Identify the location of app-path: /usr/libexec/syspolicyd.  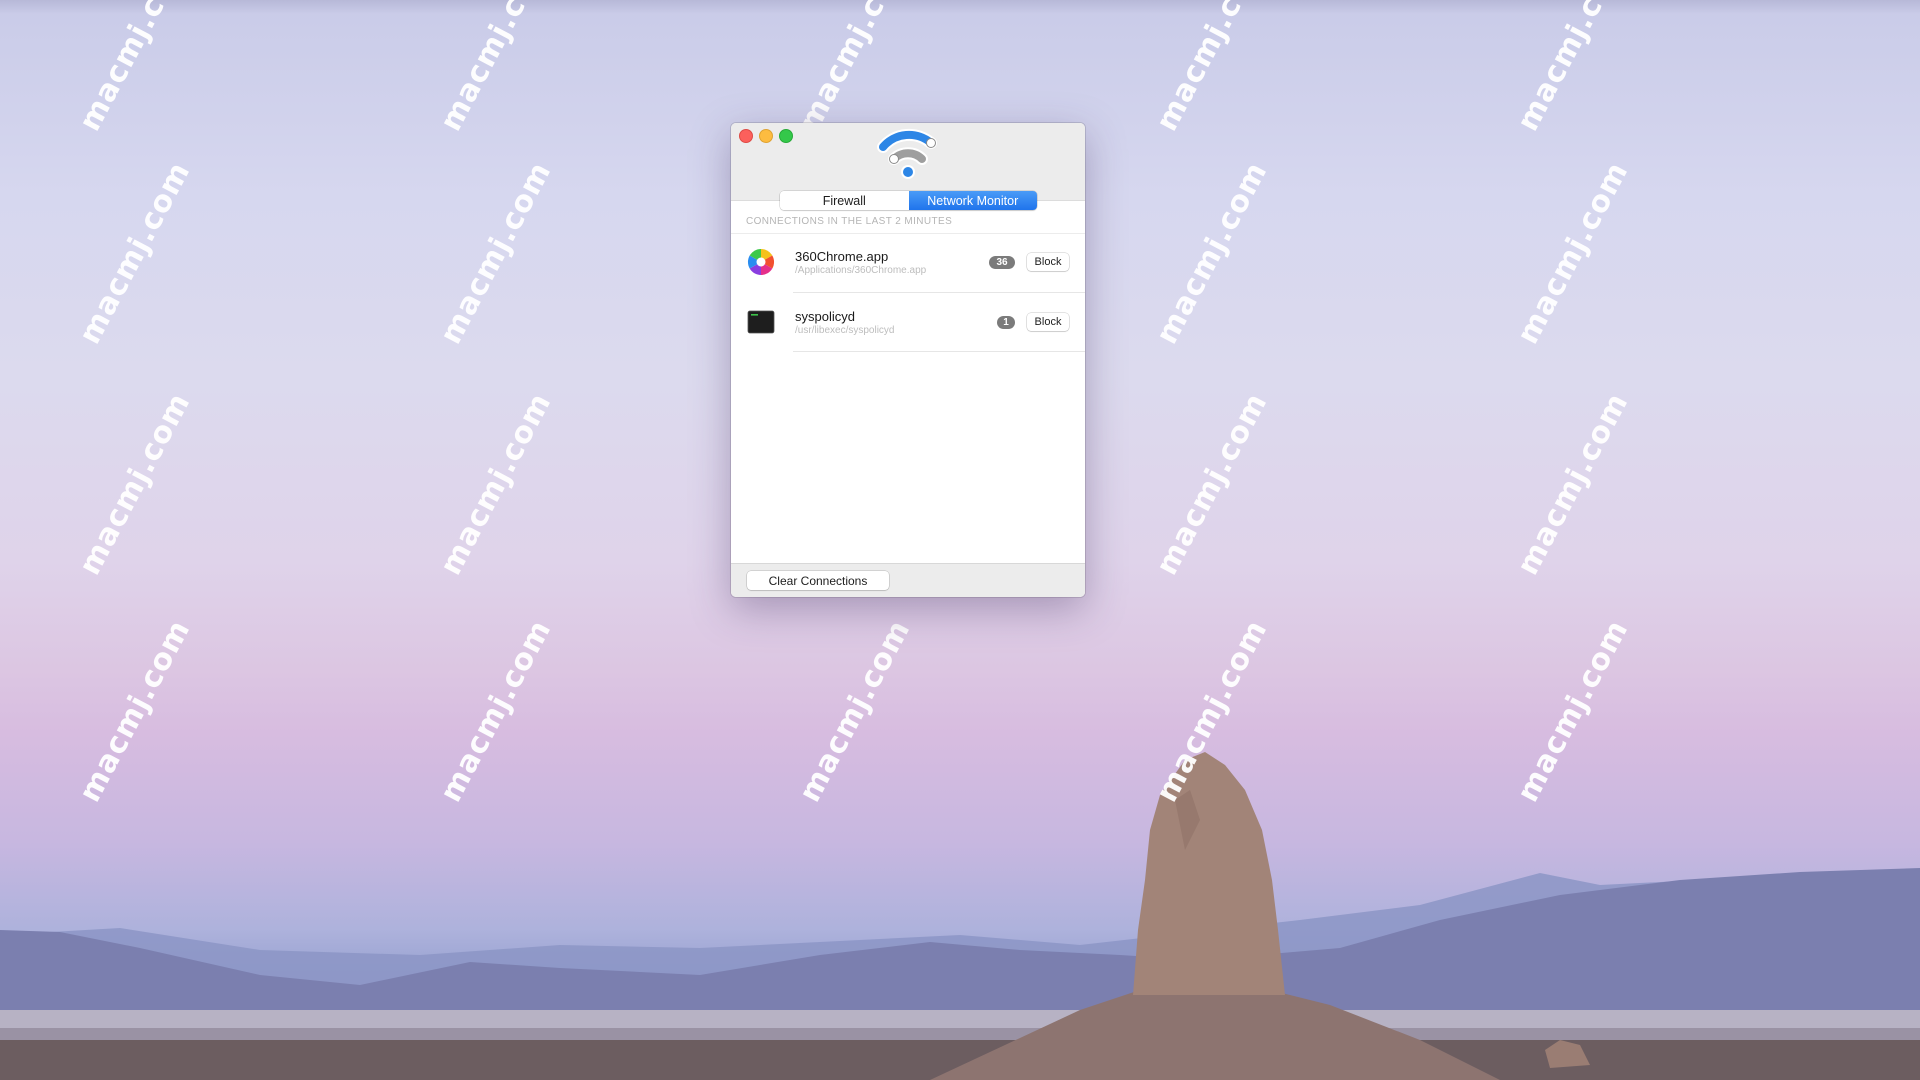
(845, 330).